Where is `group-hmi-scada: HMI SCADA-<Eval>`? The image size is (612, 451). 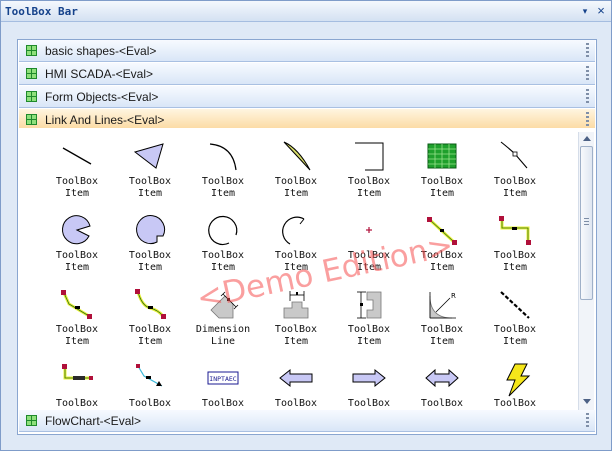 group-hmi-scada: HMI SCADA-<Eval> is located at coordinates (307, 74).